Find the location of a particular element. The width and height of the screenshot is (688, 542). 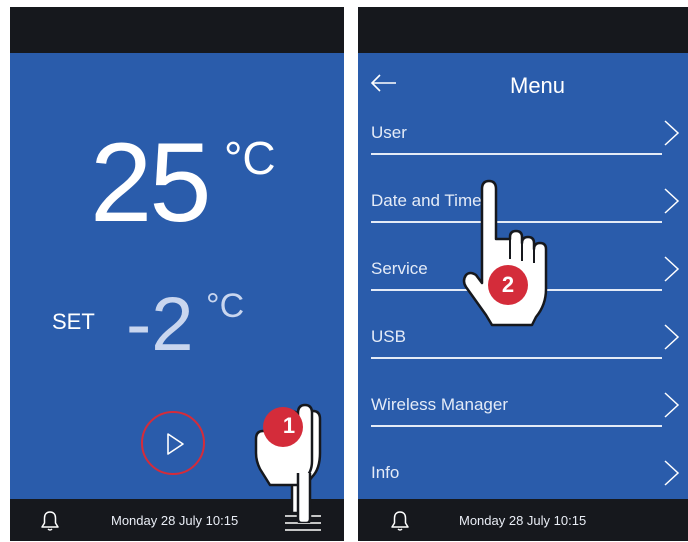

menu-item-wireless-manager: Wireless Manager is located at coordinates (523, 393).